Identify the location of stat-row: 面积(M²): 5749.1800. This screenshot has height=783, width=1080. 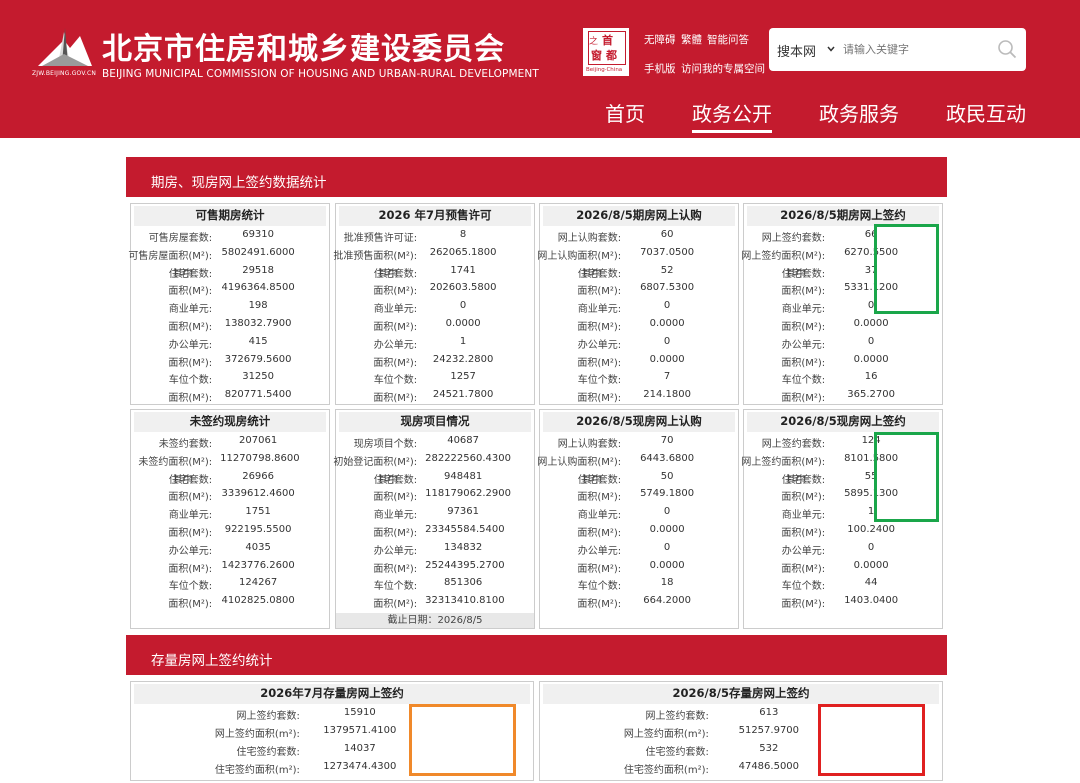
(639, 494).